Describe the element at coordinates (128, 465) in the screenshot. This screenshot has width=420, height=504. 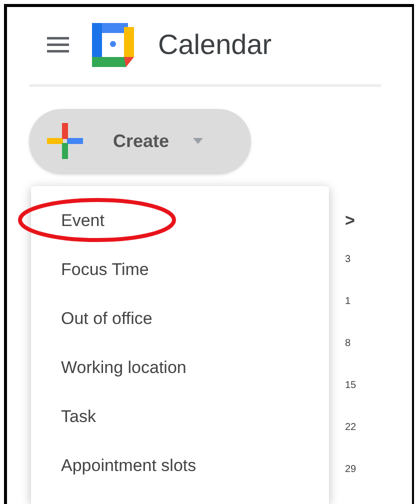
I see `menu-item: Appointment slots` at that location.